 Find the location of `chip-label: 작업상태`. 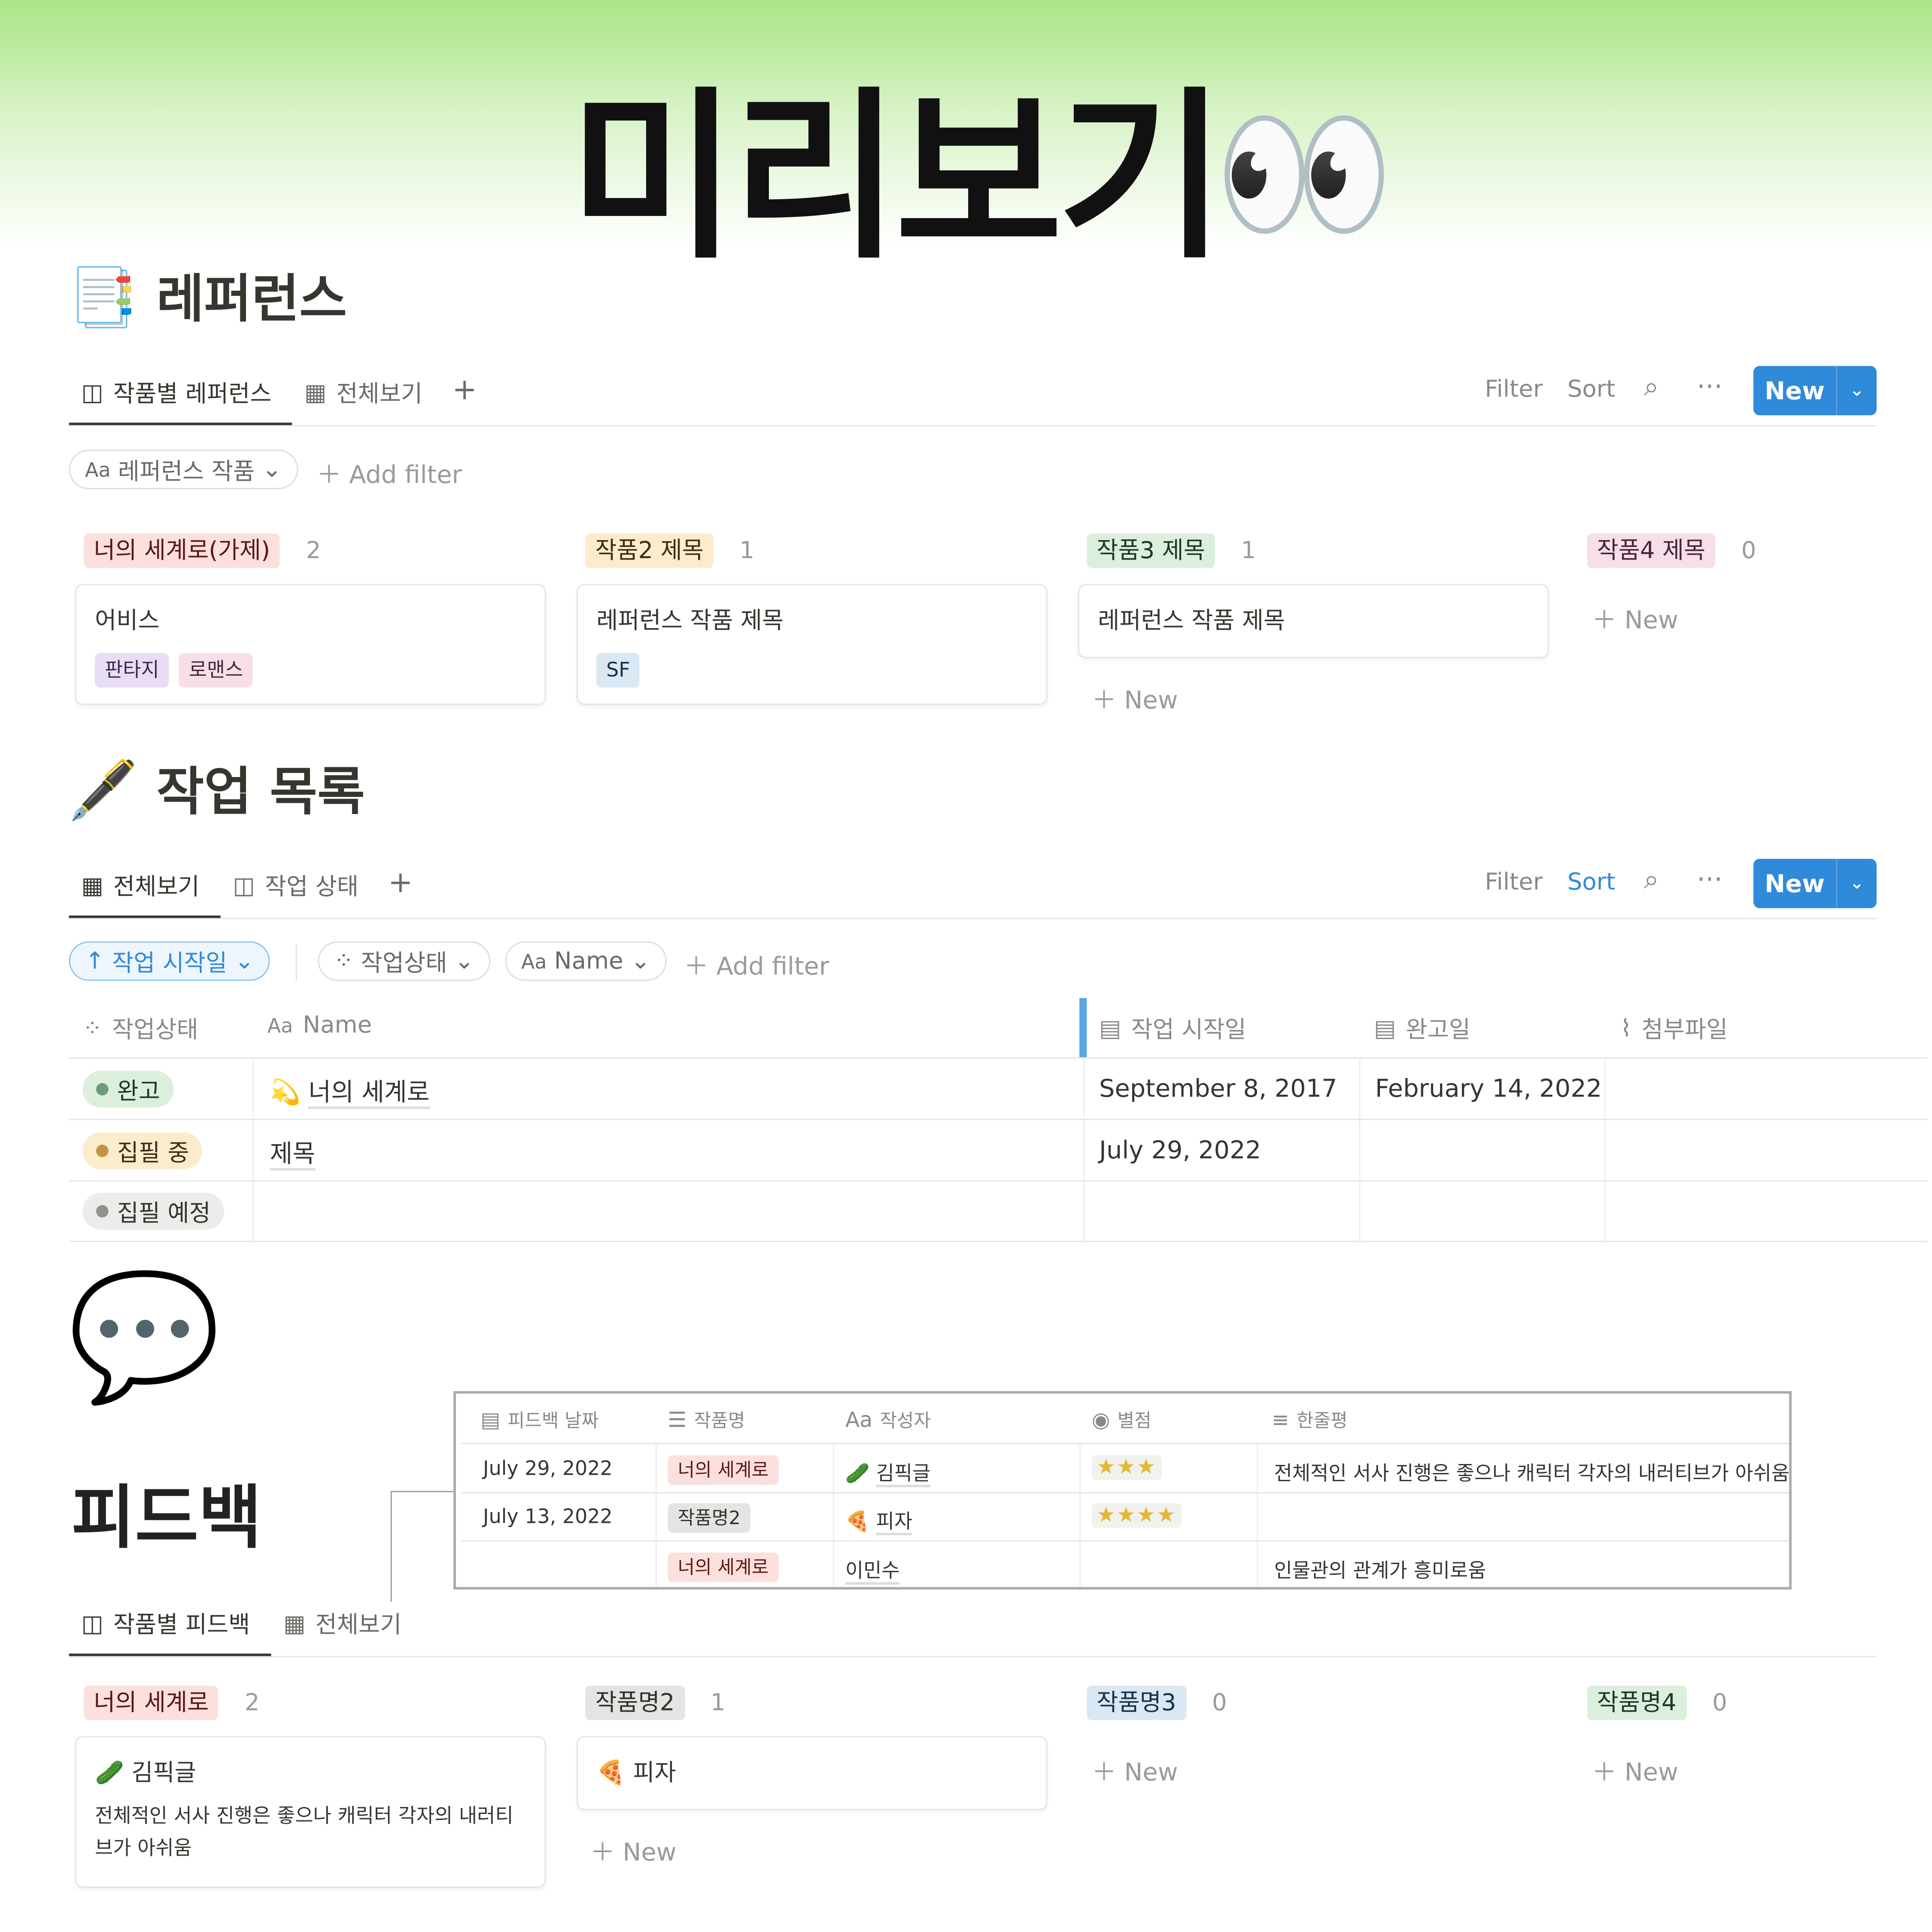

chip-label: 작업상태 is located at coordinates (404, 963).